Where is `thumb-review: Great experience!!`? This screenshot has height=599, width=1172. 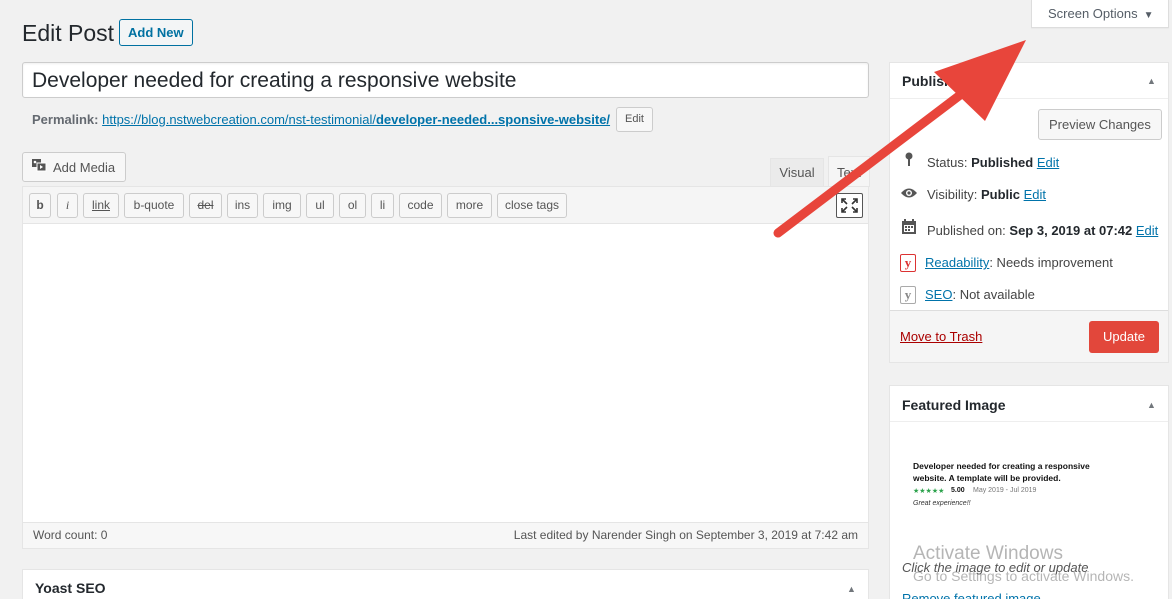 thumb-review: Great experience!! is located at coordinates (942, 503).